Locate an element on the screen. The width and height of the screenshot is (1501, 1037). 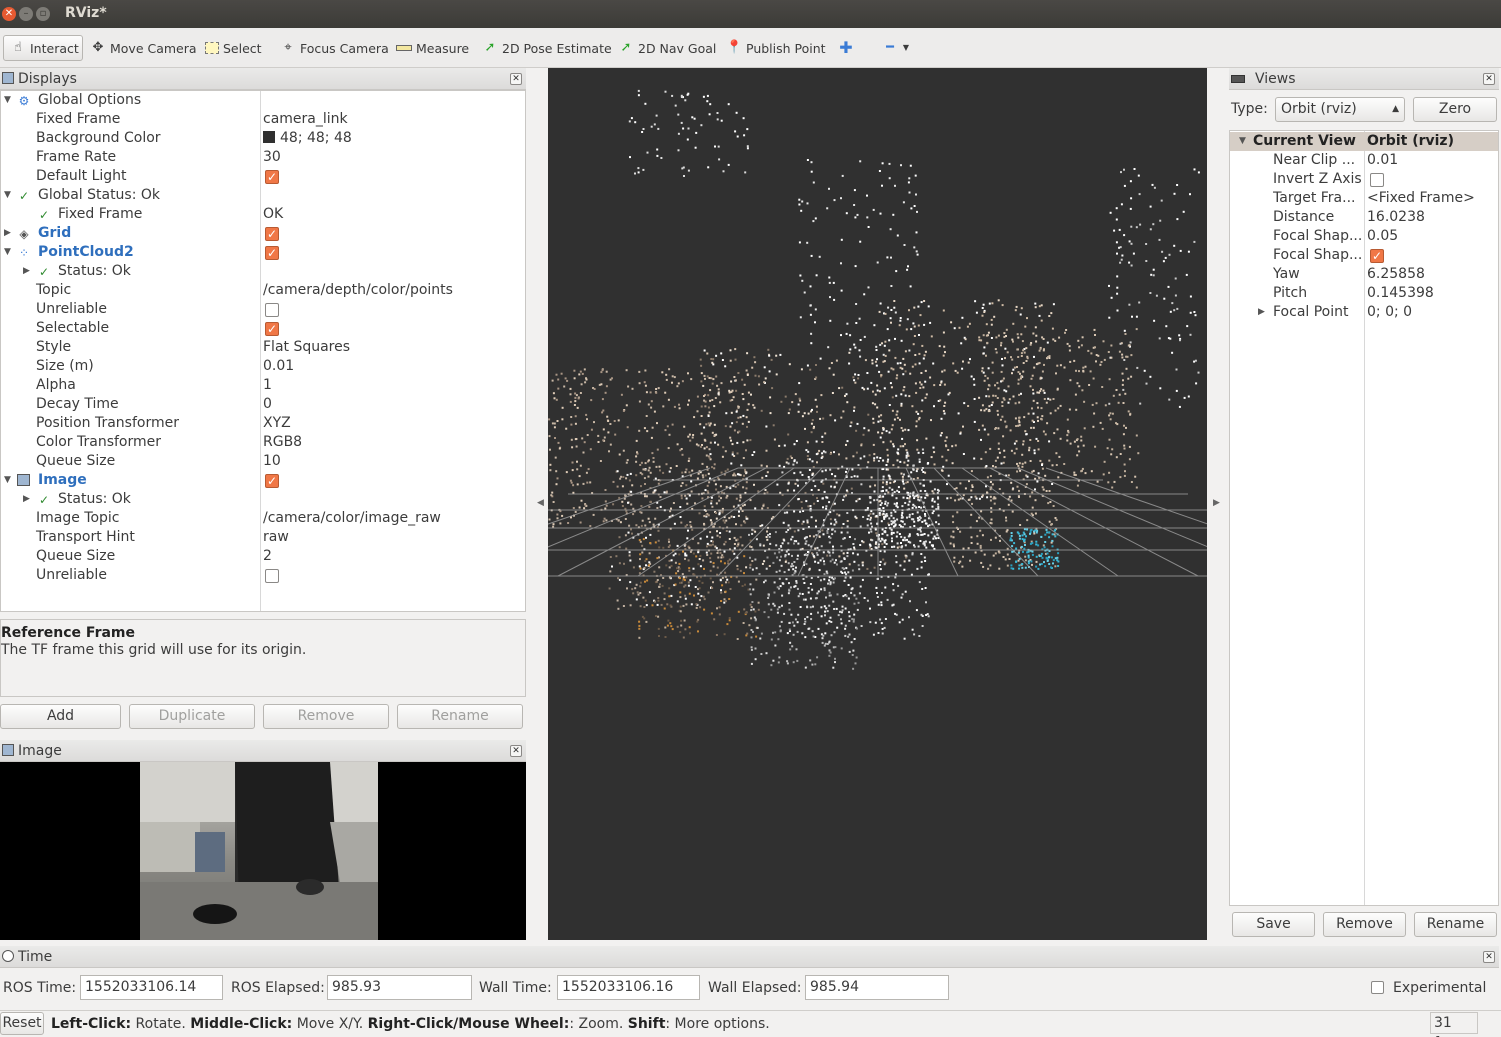
row-value: raw is located at coordinates (276, 537).